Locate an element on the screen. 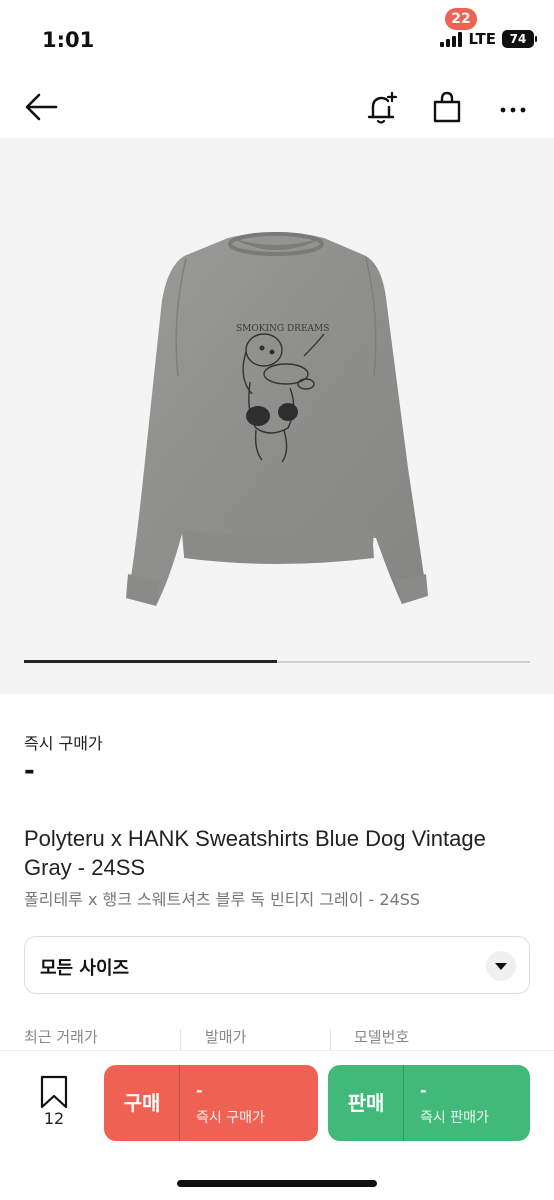 This screenshot has height=1200, width=554. sell-button: 판매 - 즉시 판매가 is located at coordinates (429, 1103).